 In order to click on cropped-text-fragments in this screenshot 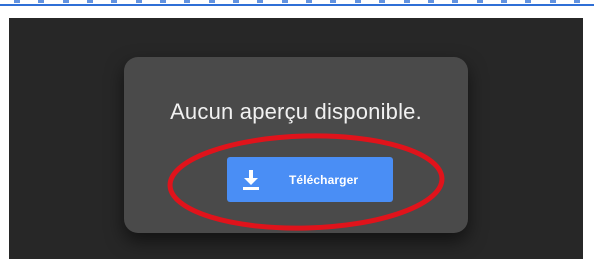, I will do `click(297, 2)`.